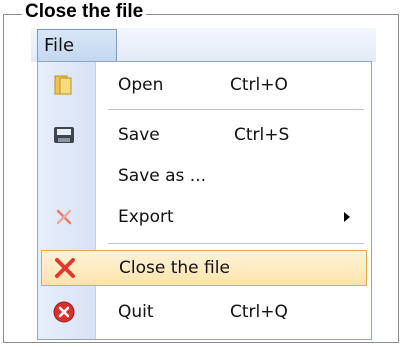 This screenshot has width=404, height=347. Describe the element at coordinates (259, 85) in the screenshot. I see `menu-item-shortcut: Ctrl+O` at that location.